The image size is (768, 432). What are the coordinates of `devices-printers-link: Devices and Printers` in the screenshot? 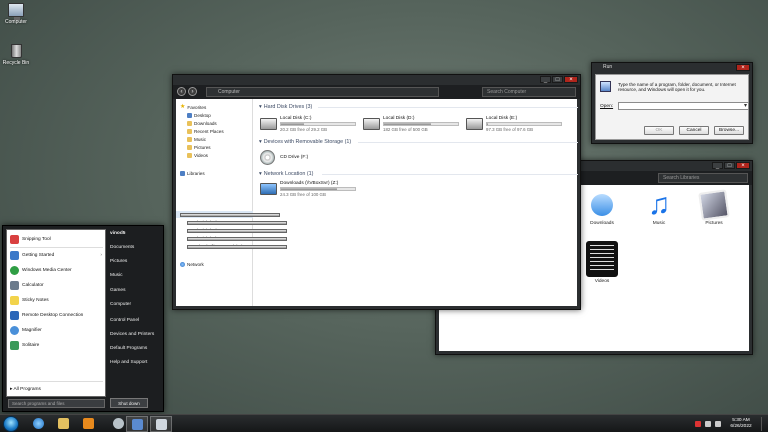 It's located at (132, 334).